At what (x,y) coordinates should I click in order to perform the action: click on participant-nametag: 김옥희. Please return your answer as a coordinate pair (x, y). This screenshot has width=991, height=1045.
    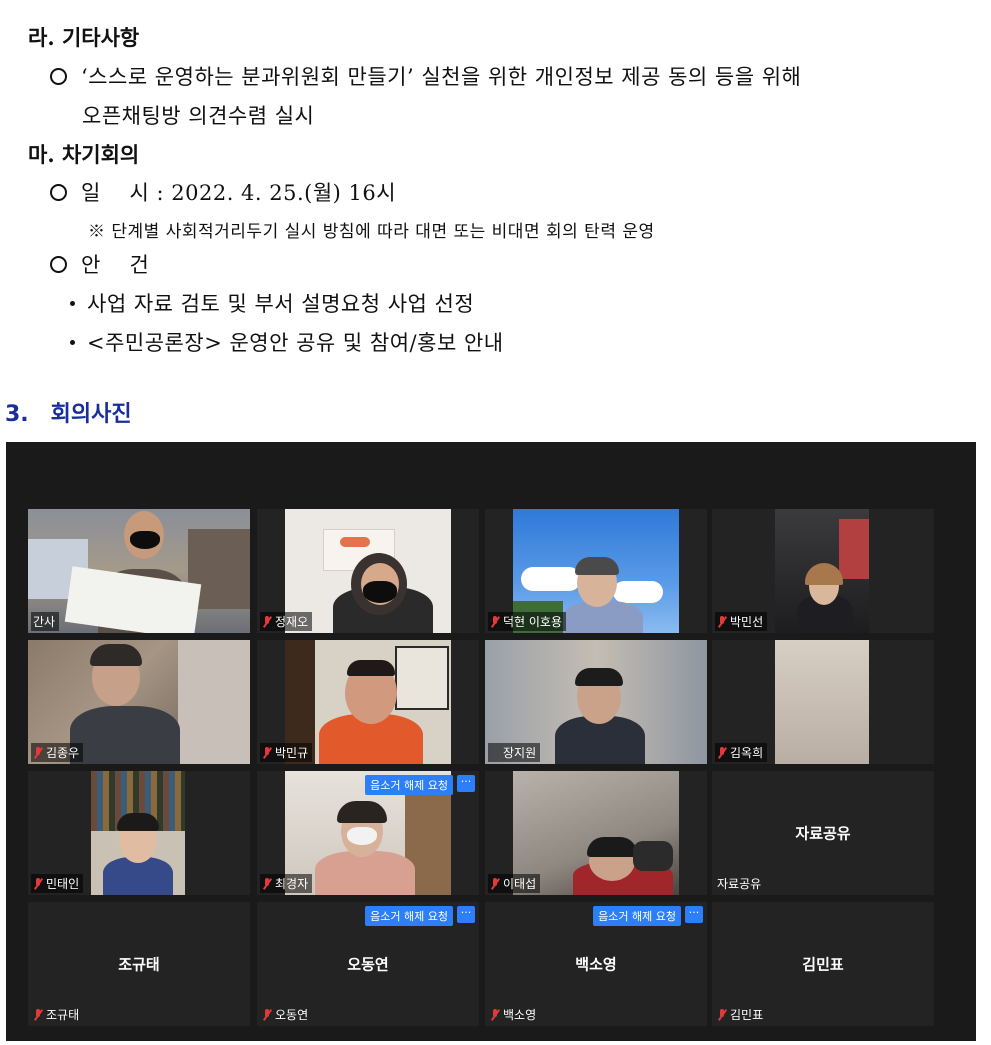
    Looking at the image, I should click on (741, 752).